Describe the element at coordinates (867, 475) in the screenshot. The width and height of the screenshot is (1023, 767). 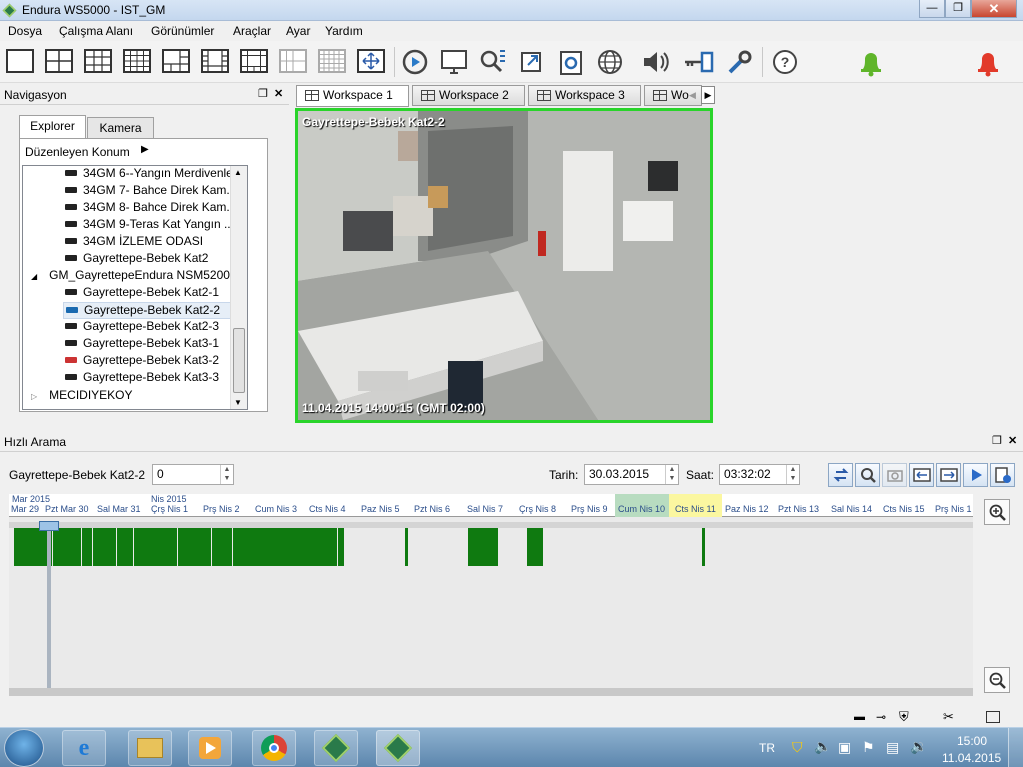
I see `zoom-search-icon` at that location.